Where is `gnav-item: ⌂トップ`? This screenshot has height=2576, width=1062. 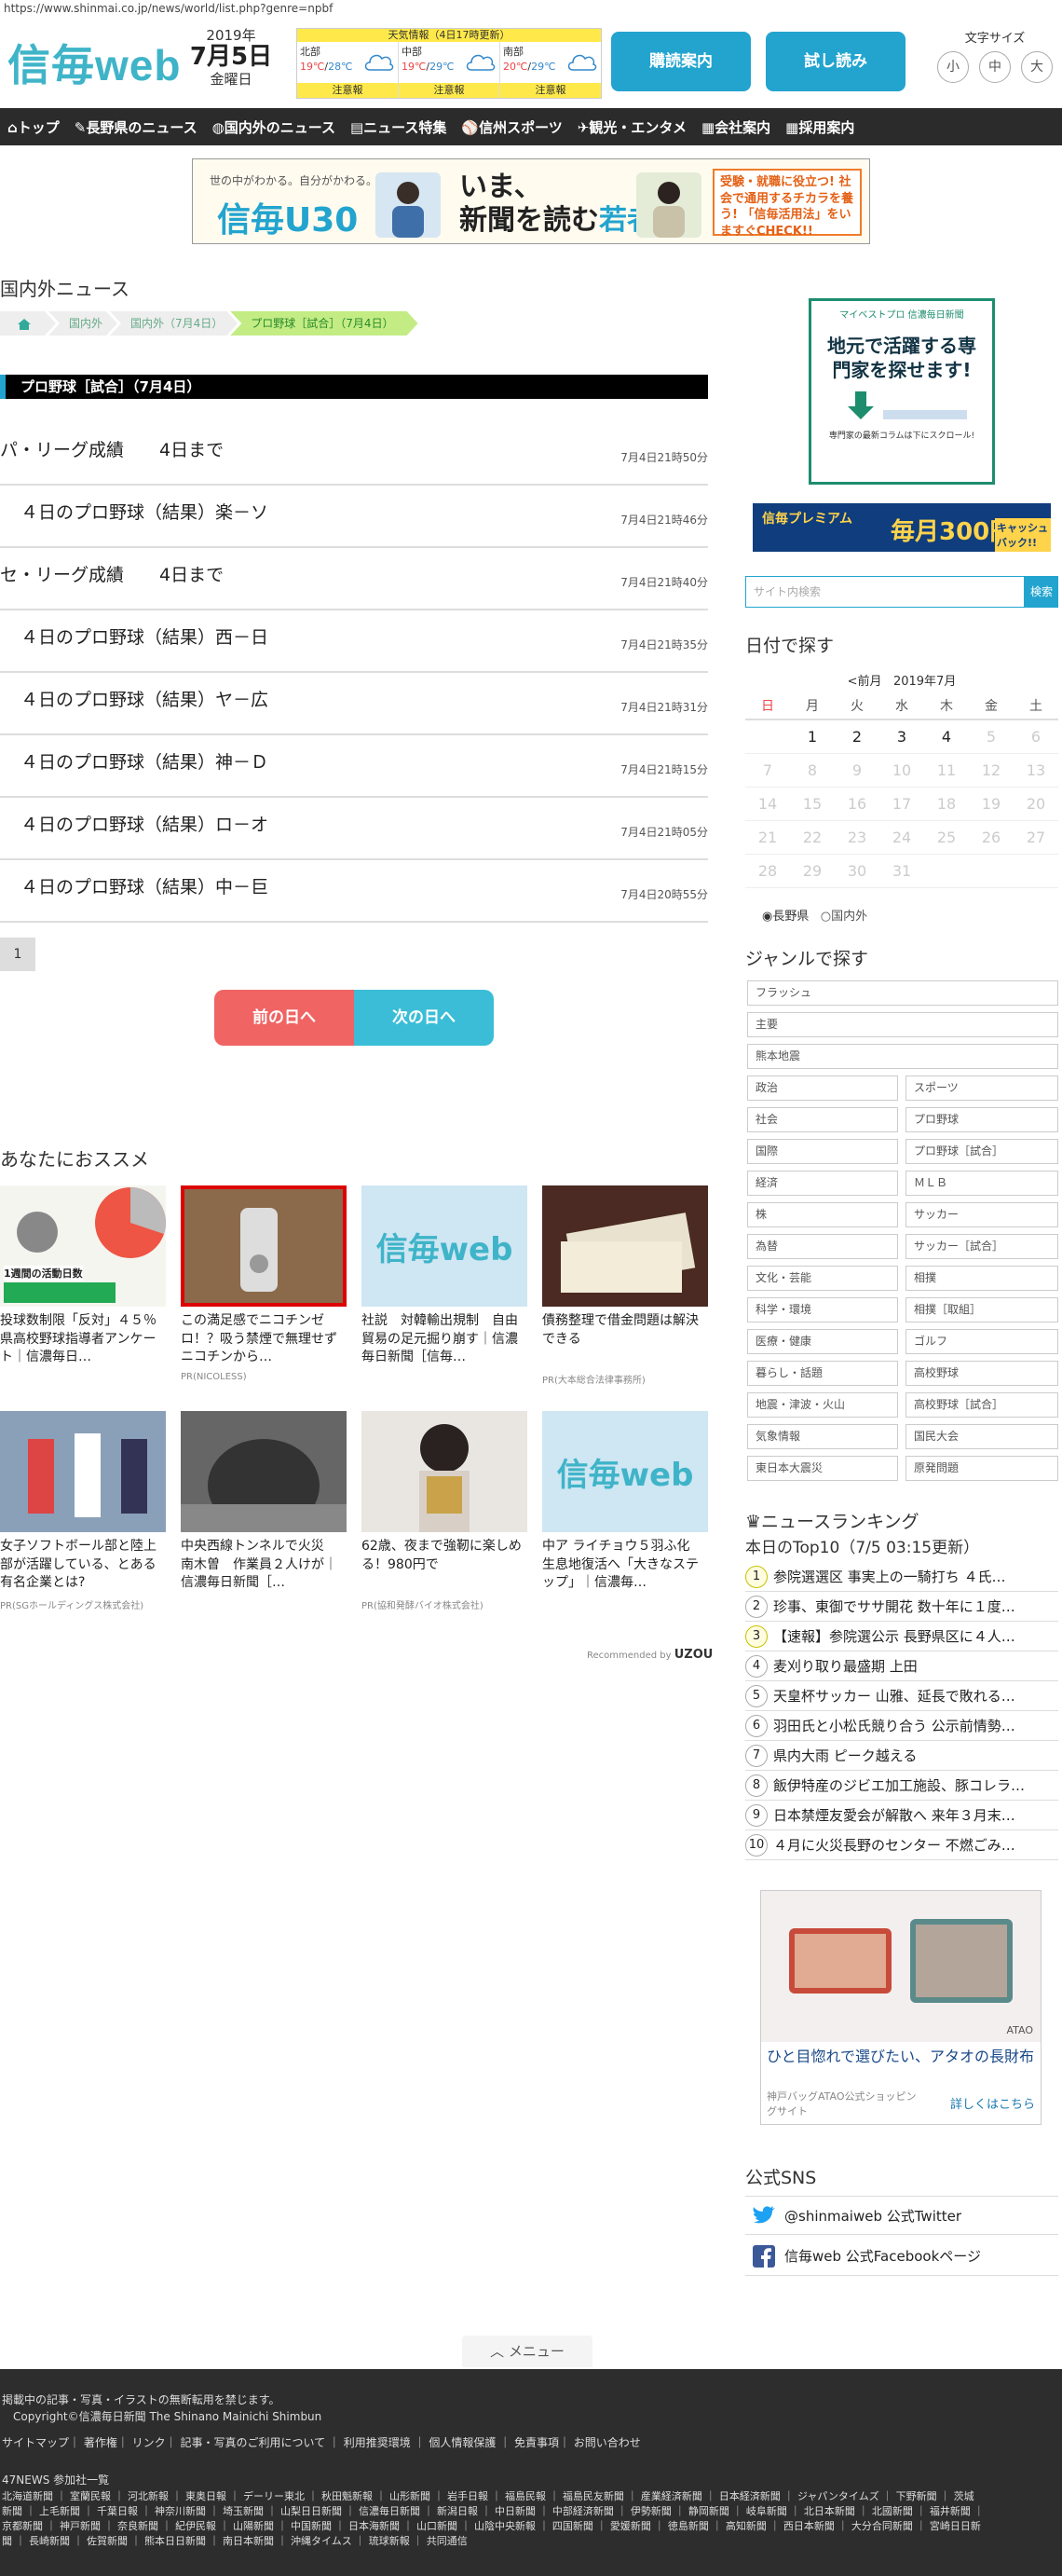 gnav-item: ⌂トップ is located at coordinates (34, 127).